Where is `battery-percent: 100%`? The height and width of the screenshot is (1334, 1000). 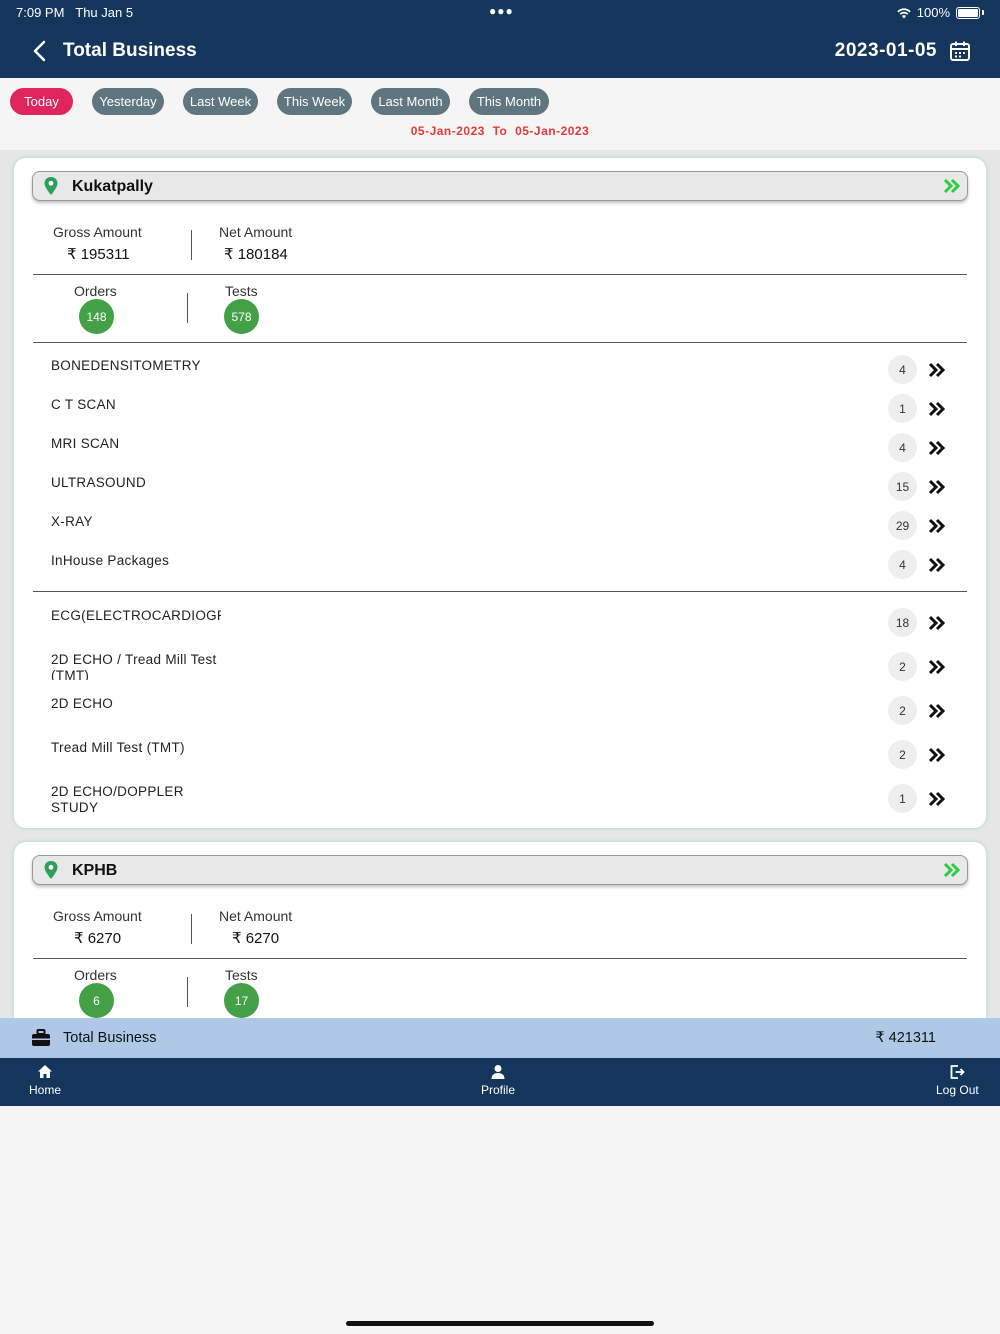
battery-percent: 100% is located at coordinates (933, 12).